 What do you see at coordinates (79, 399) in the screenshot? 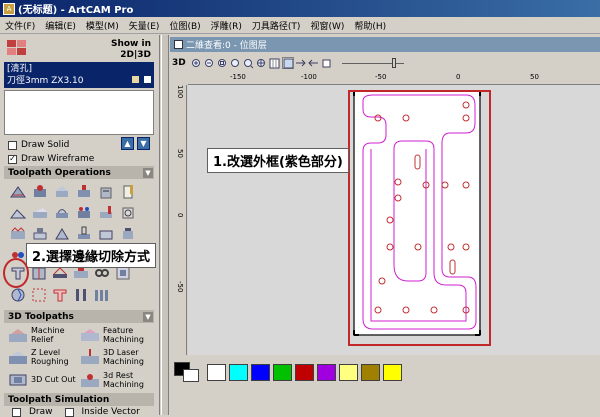
I see `toolpath-simulation-header: Toolpath Simulation` at bounding box center [79, 399].